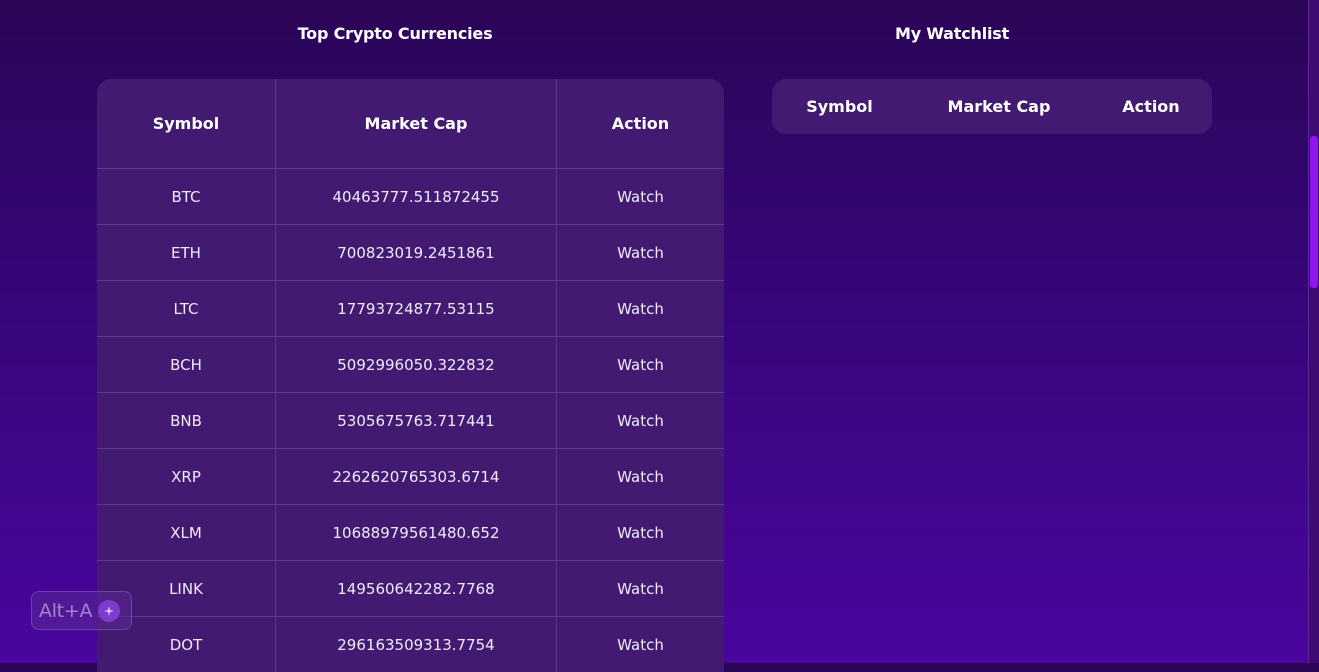  What do you see at coordinates (416, 196) in the screenshot?
I see `market-cap-cell: 40463777.511872455` at bounding box center [416, 196].